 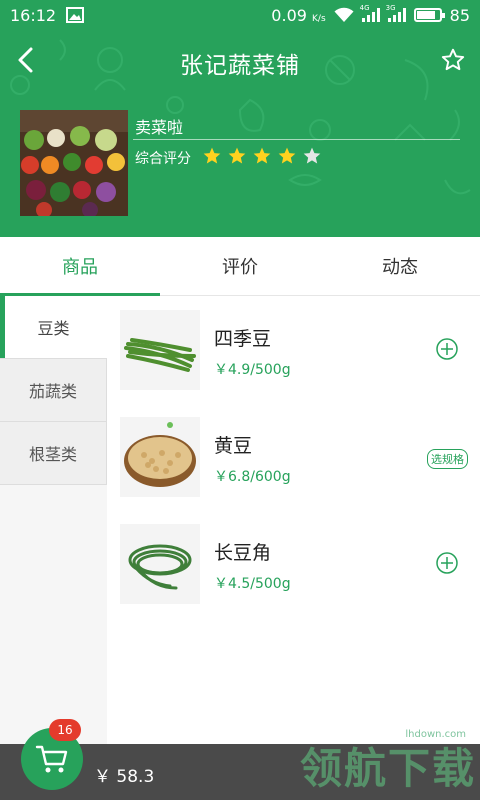 I want to click on tab-reviews: 评价, so click(x=240, y=266).